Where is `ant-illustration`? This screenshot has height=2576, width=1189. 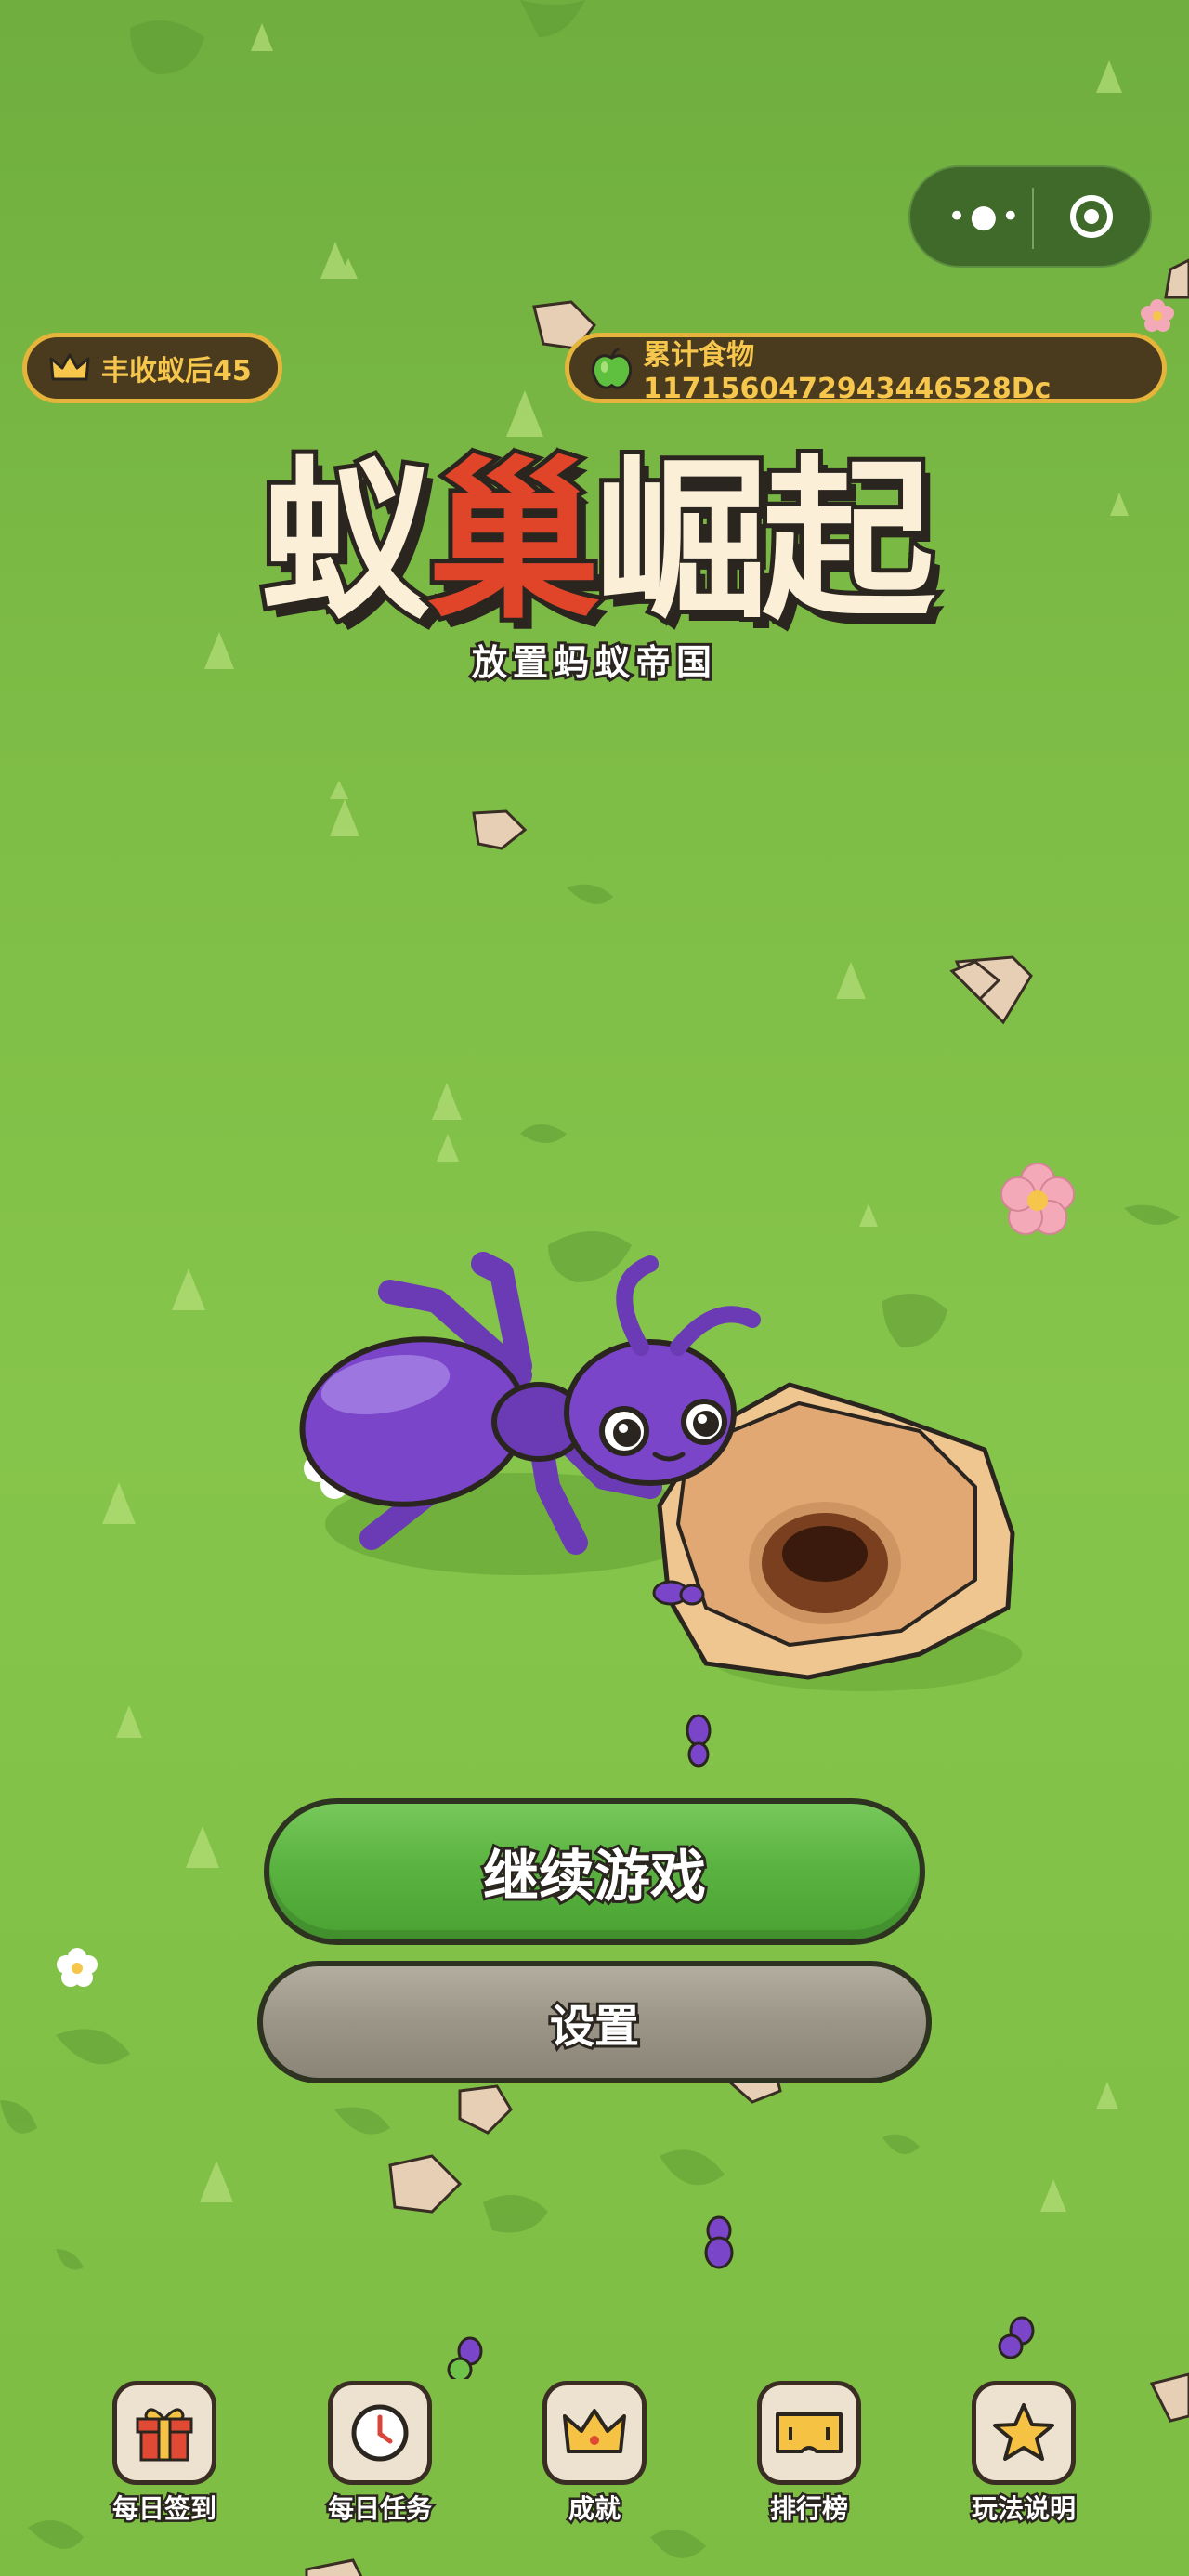 ant-illustration is located at coordinates (660, 1510).